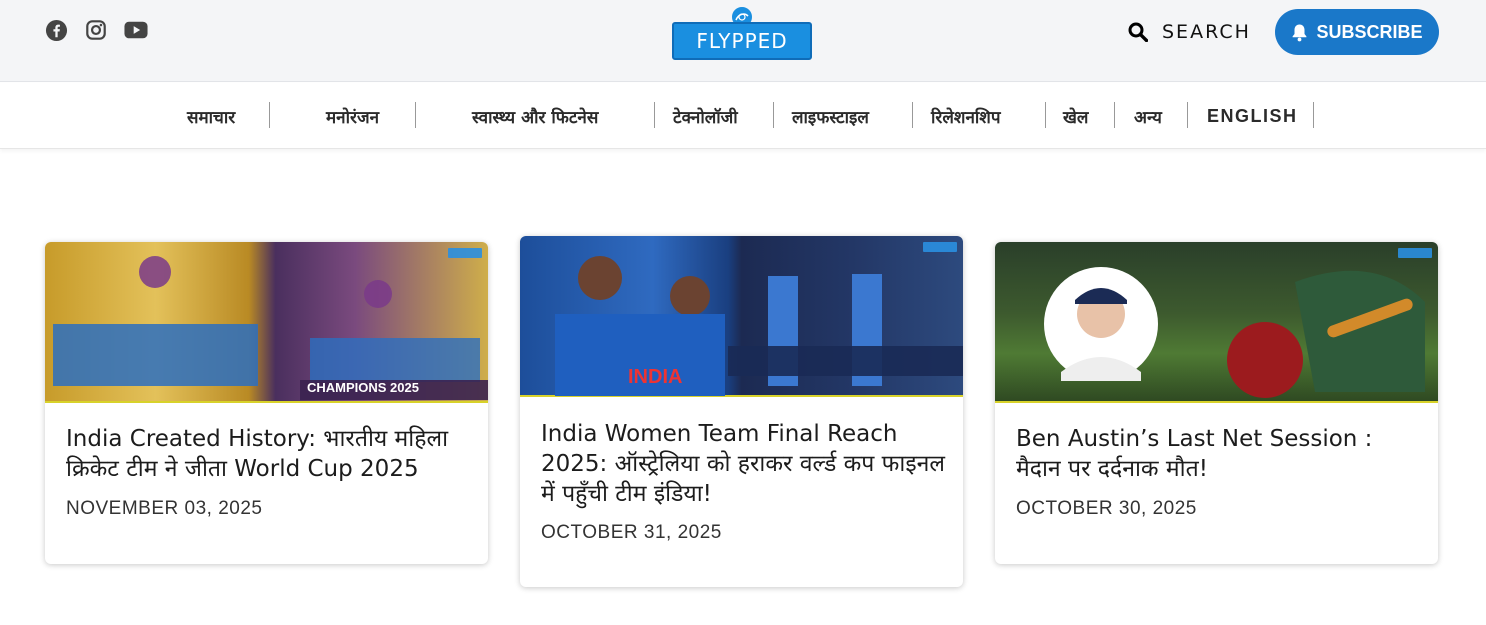 The width and height of the screenshot is (1486, 625). I want to click on article-date: NOVEMBER 03, 2025, so click(164, 508).